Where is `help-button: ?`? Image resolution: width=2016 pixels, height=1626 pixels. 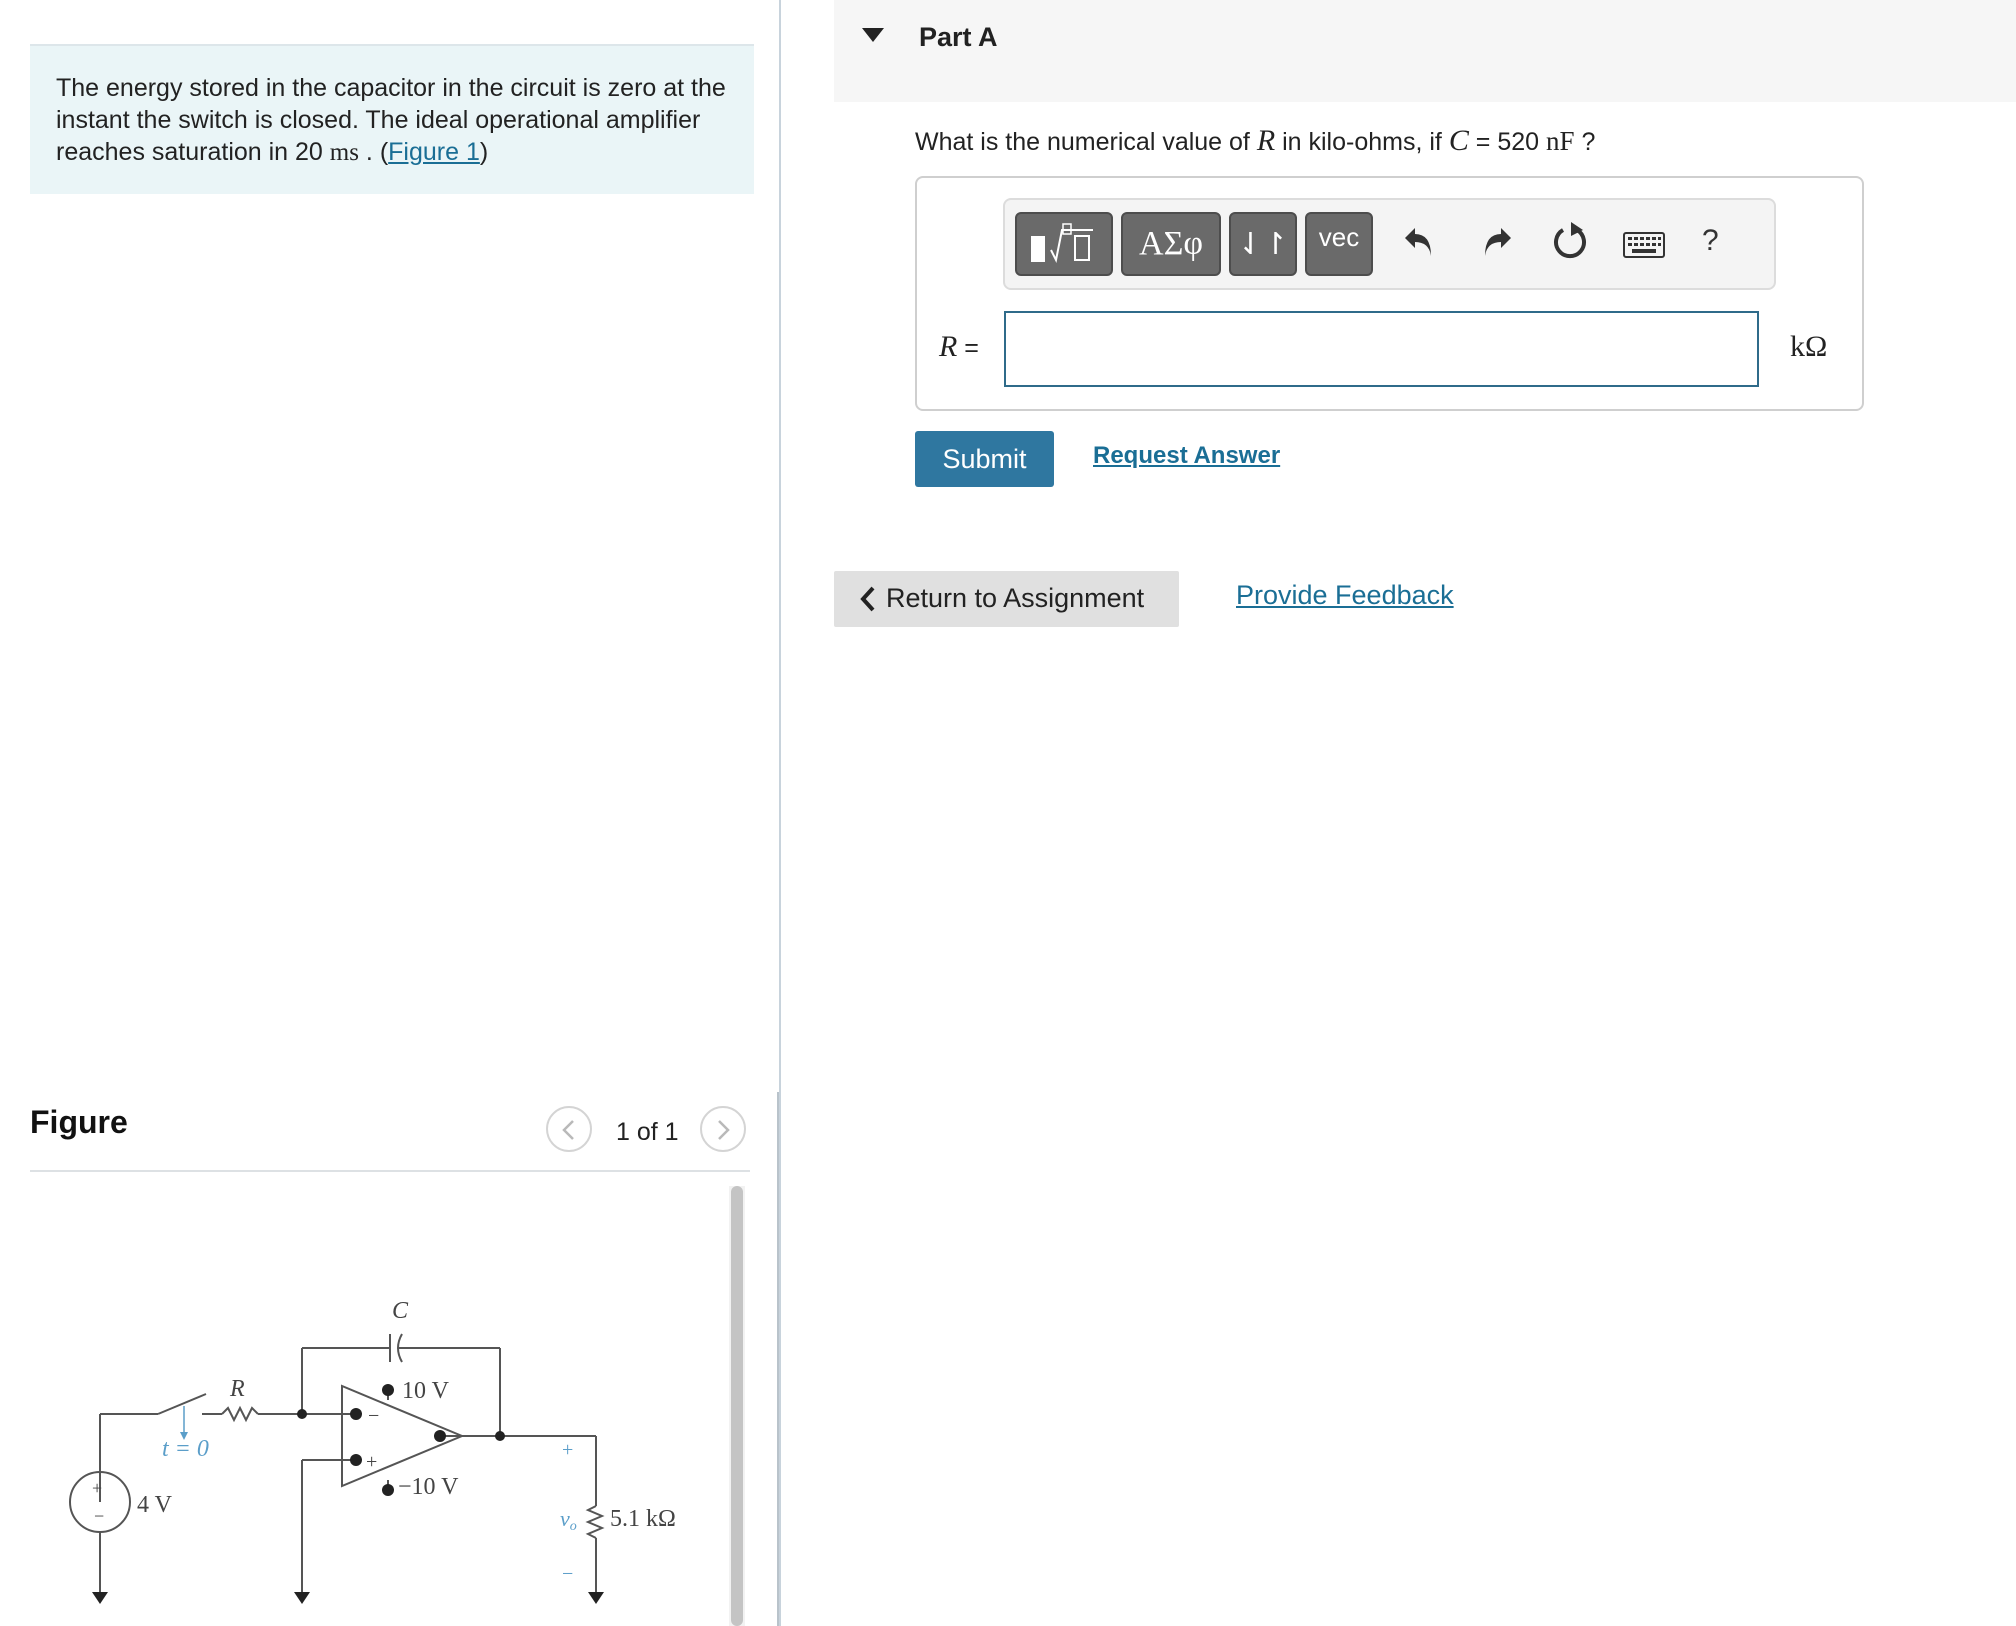
help-button: ? is located at coordinates (1710, 241).